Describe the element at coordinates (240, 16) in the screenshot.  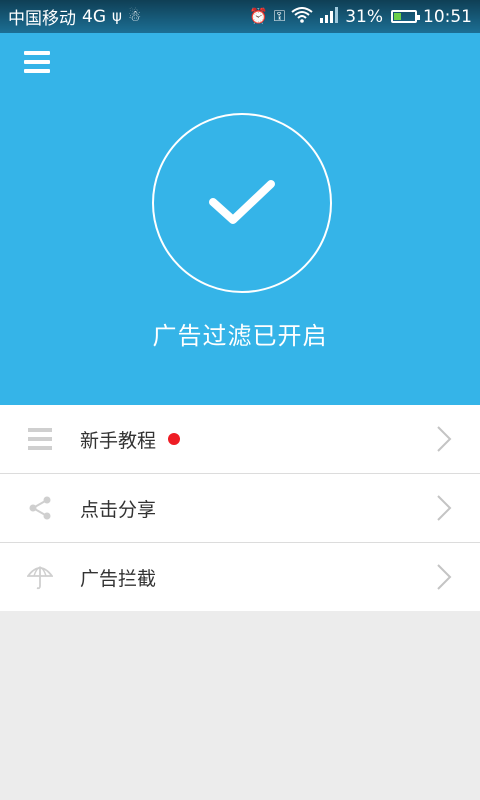
I see `status-bar: 中国移动 4G ψ ☃ ⏰ ⚿ 31% 10:51` at that location.